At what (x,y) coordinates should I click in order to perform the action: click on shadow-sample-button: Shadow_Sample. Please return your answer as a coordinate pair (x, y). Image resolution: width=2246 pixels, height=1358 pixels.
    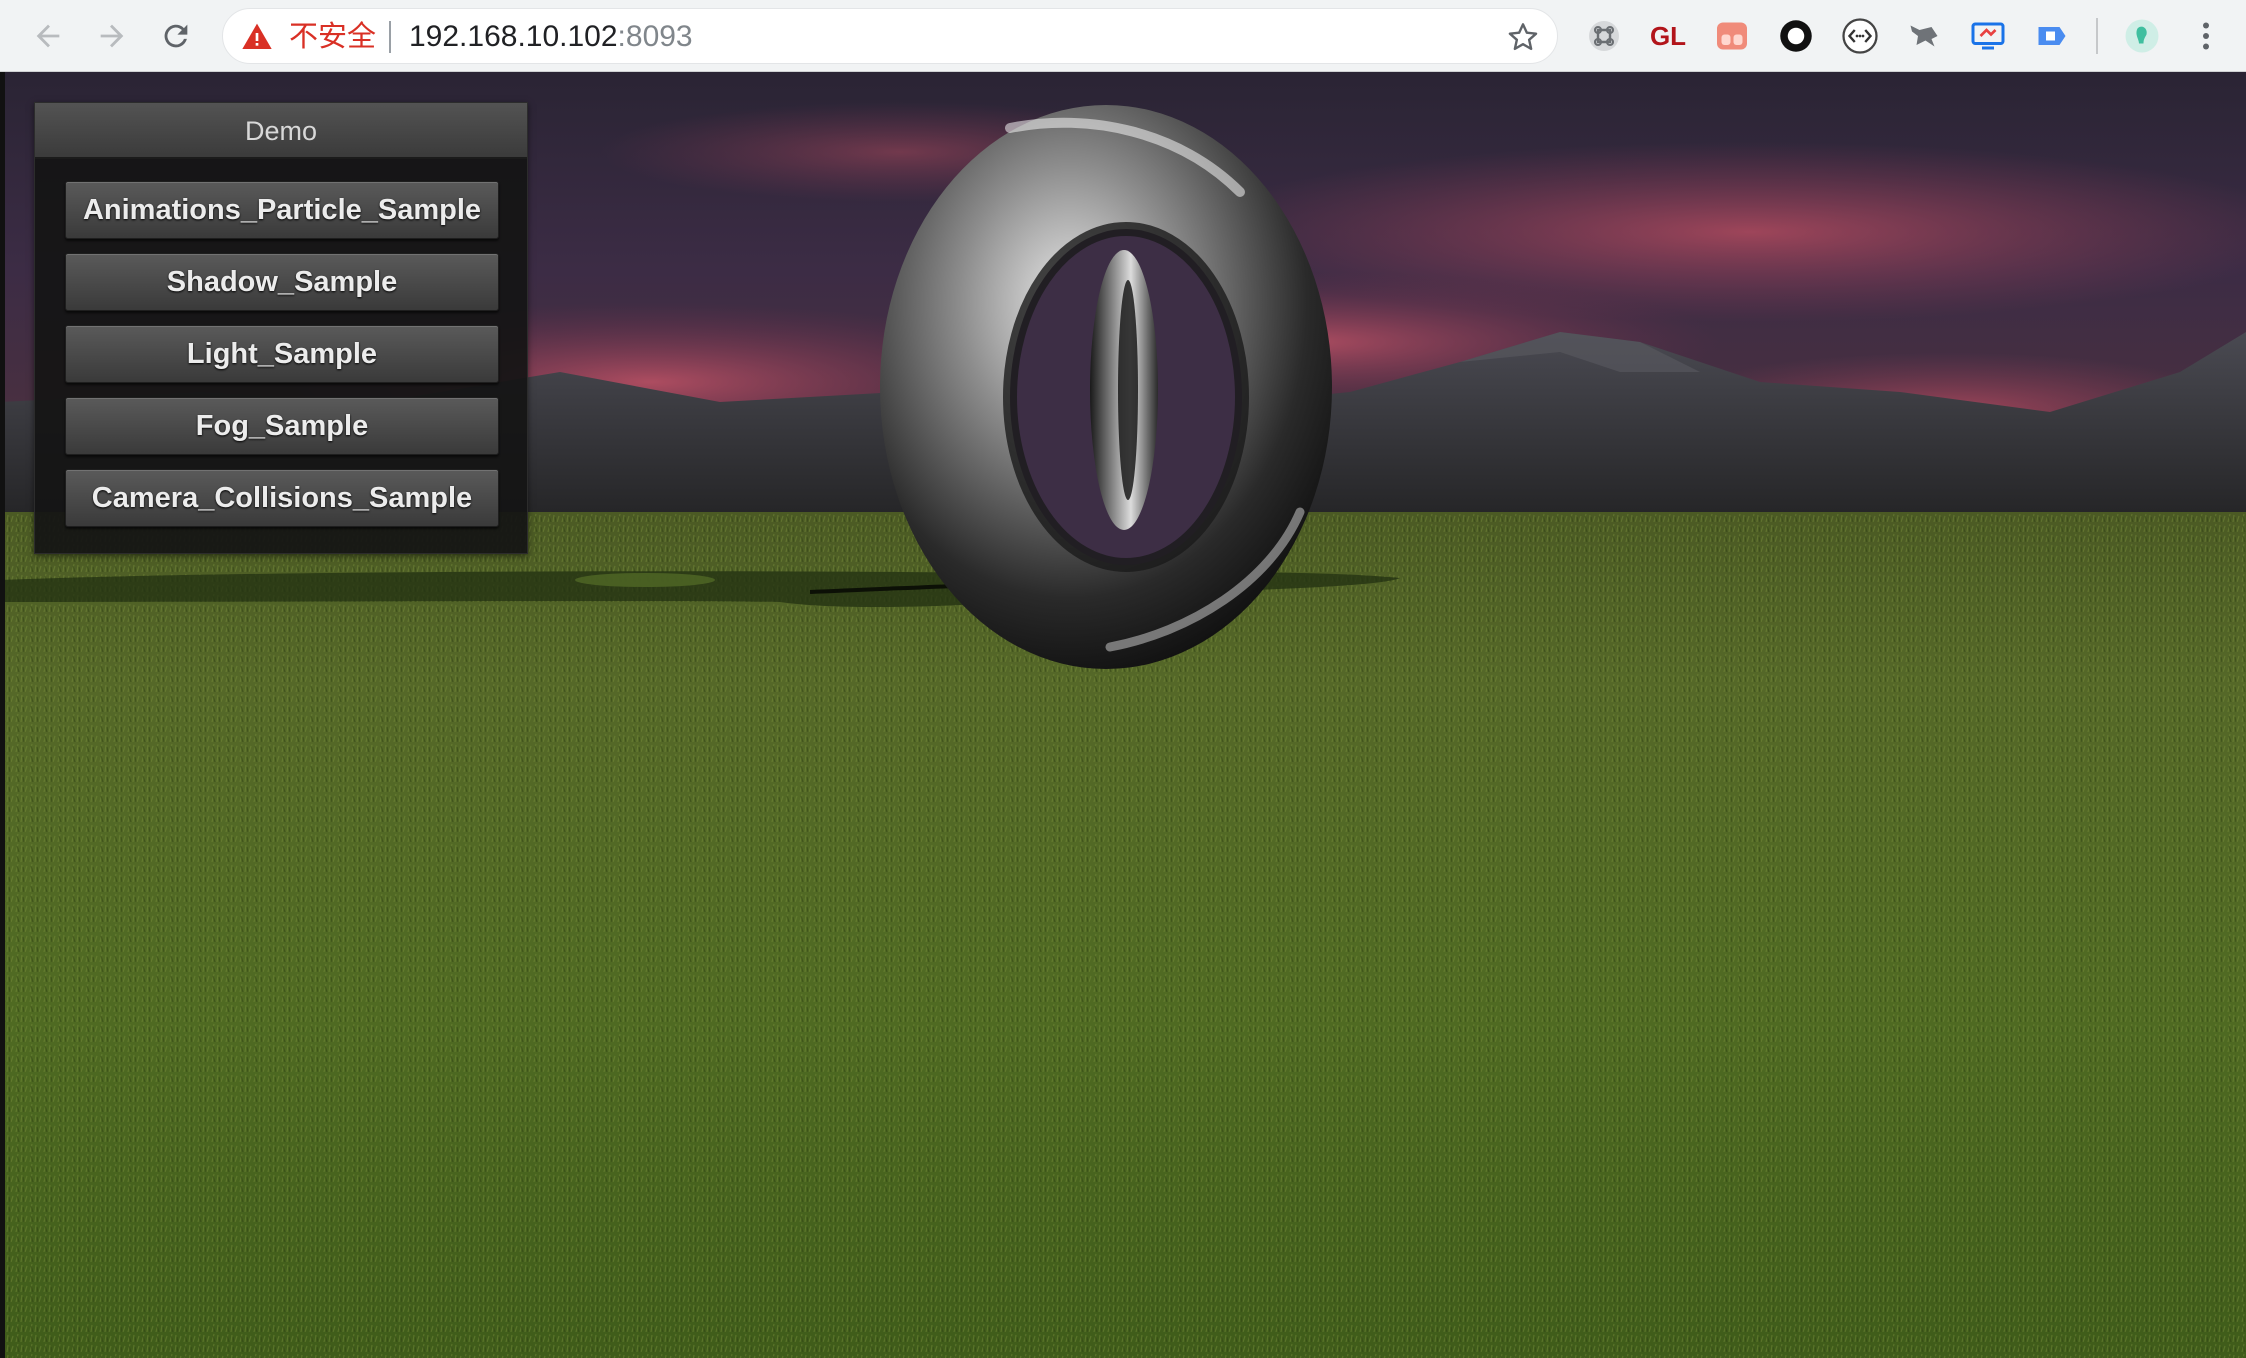
    Looking at the image, I should click on (282, 282).